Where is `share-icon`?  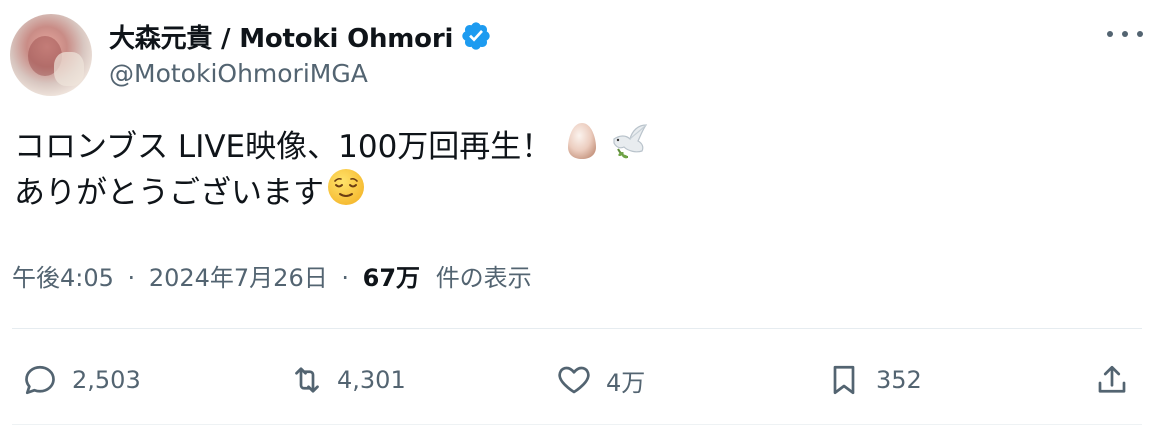 share-icon is located at coordinates (1112, 379).